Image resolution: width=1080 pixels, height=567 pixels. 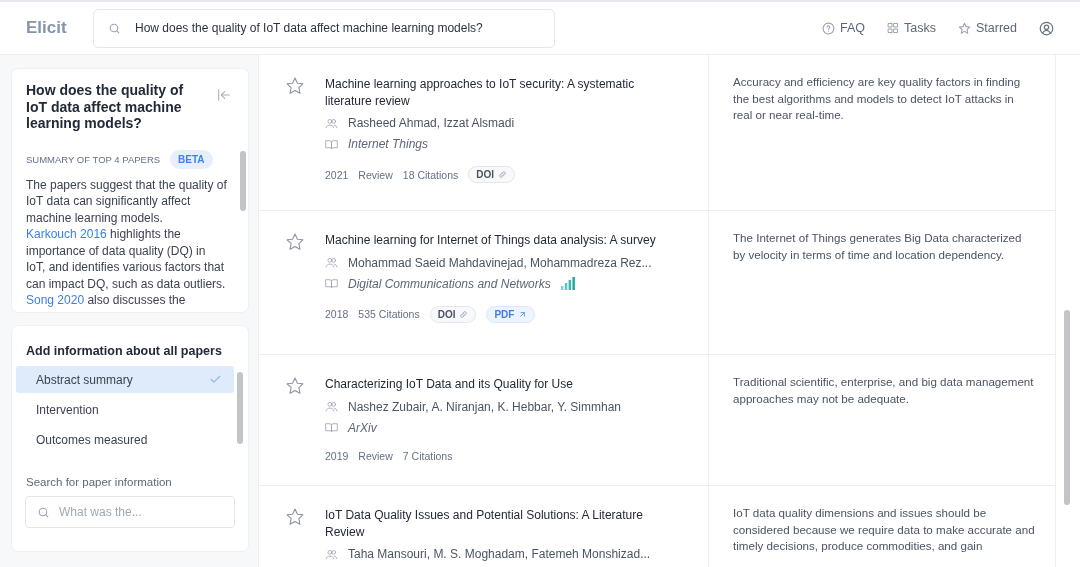 What do you see at coordinates (877, 98) in the screenshot?
I see `summary-text: Accuracy and efficiency are key quality factors in finding the best algorithms and models to detect IoT attacks in real or near real-time.` at bounding box center [877, 98].